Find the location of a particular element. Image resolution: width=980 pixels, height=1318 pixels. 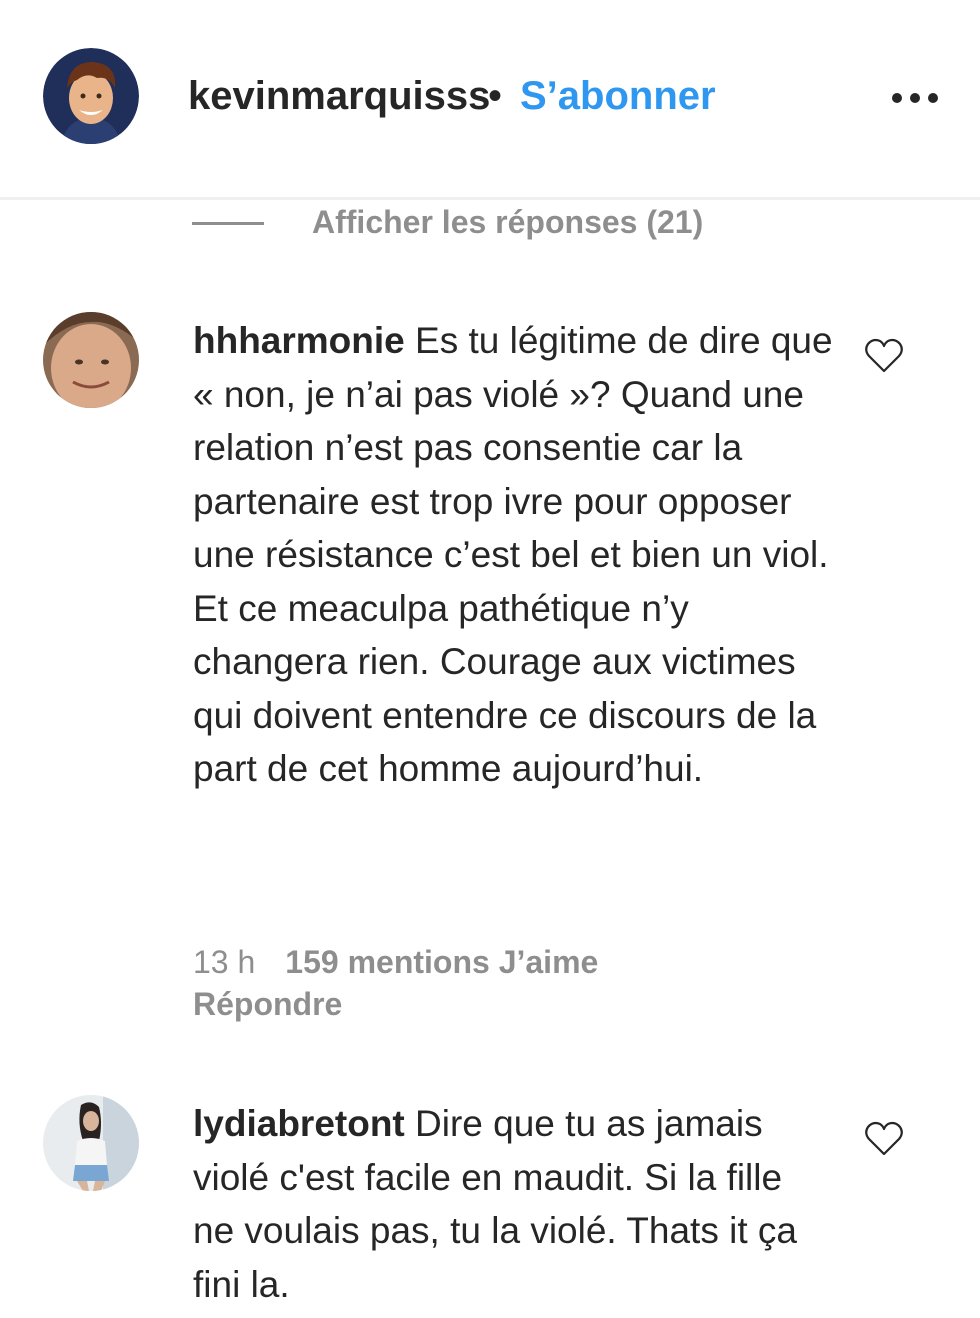

comment-author: hhharmonie is located at coordinates (299, 340).